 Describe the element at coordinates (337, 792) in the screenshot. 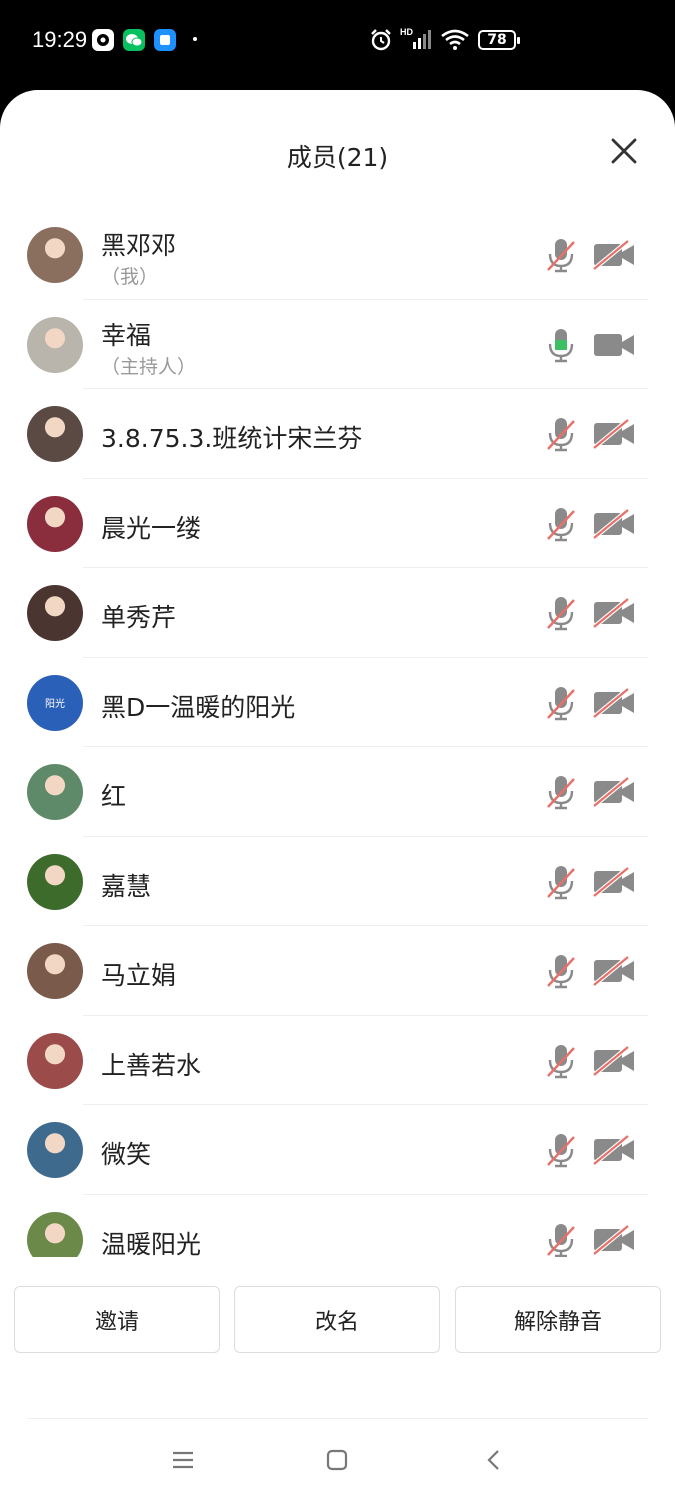

I see `member-row: 红` at that location.